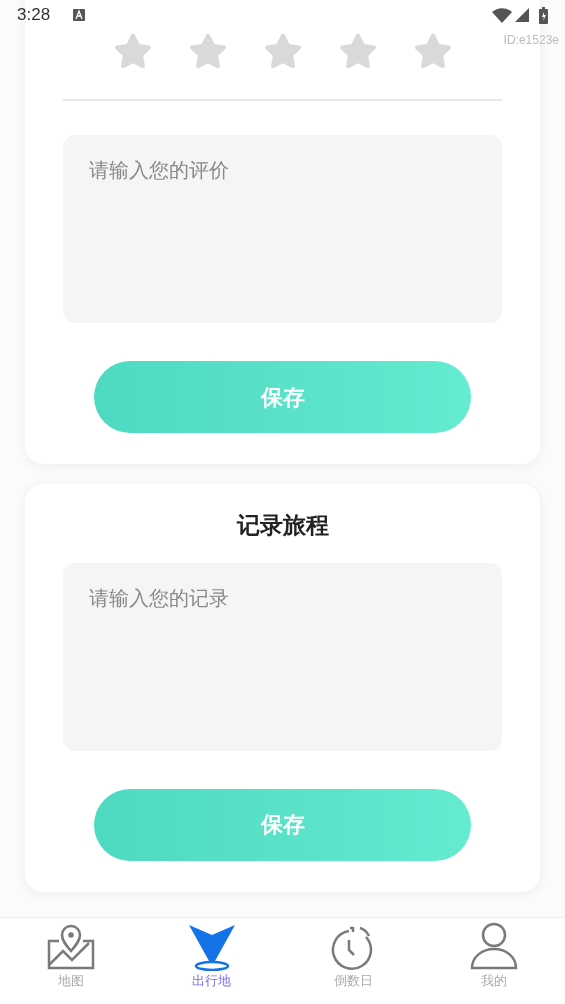  I want to click on nav-tab: 出行地, so click(212, 961).